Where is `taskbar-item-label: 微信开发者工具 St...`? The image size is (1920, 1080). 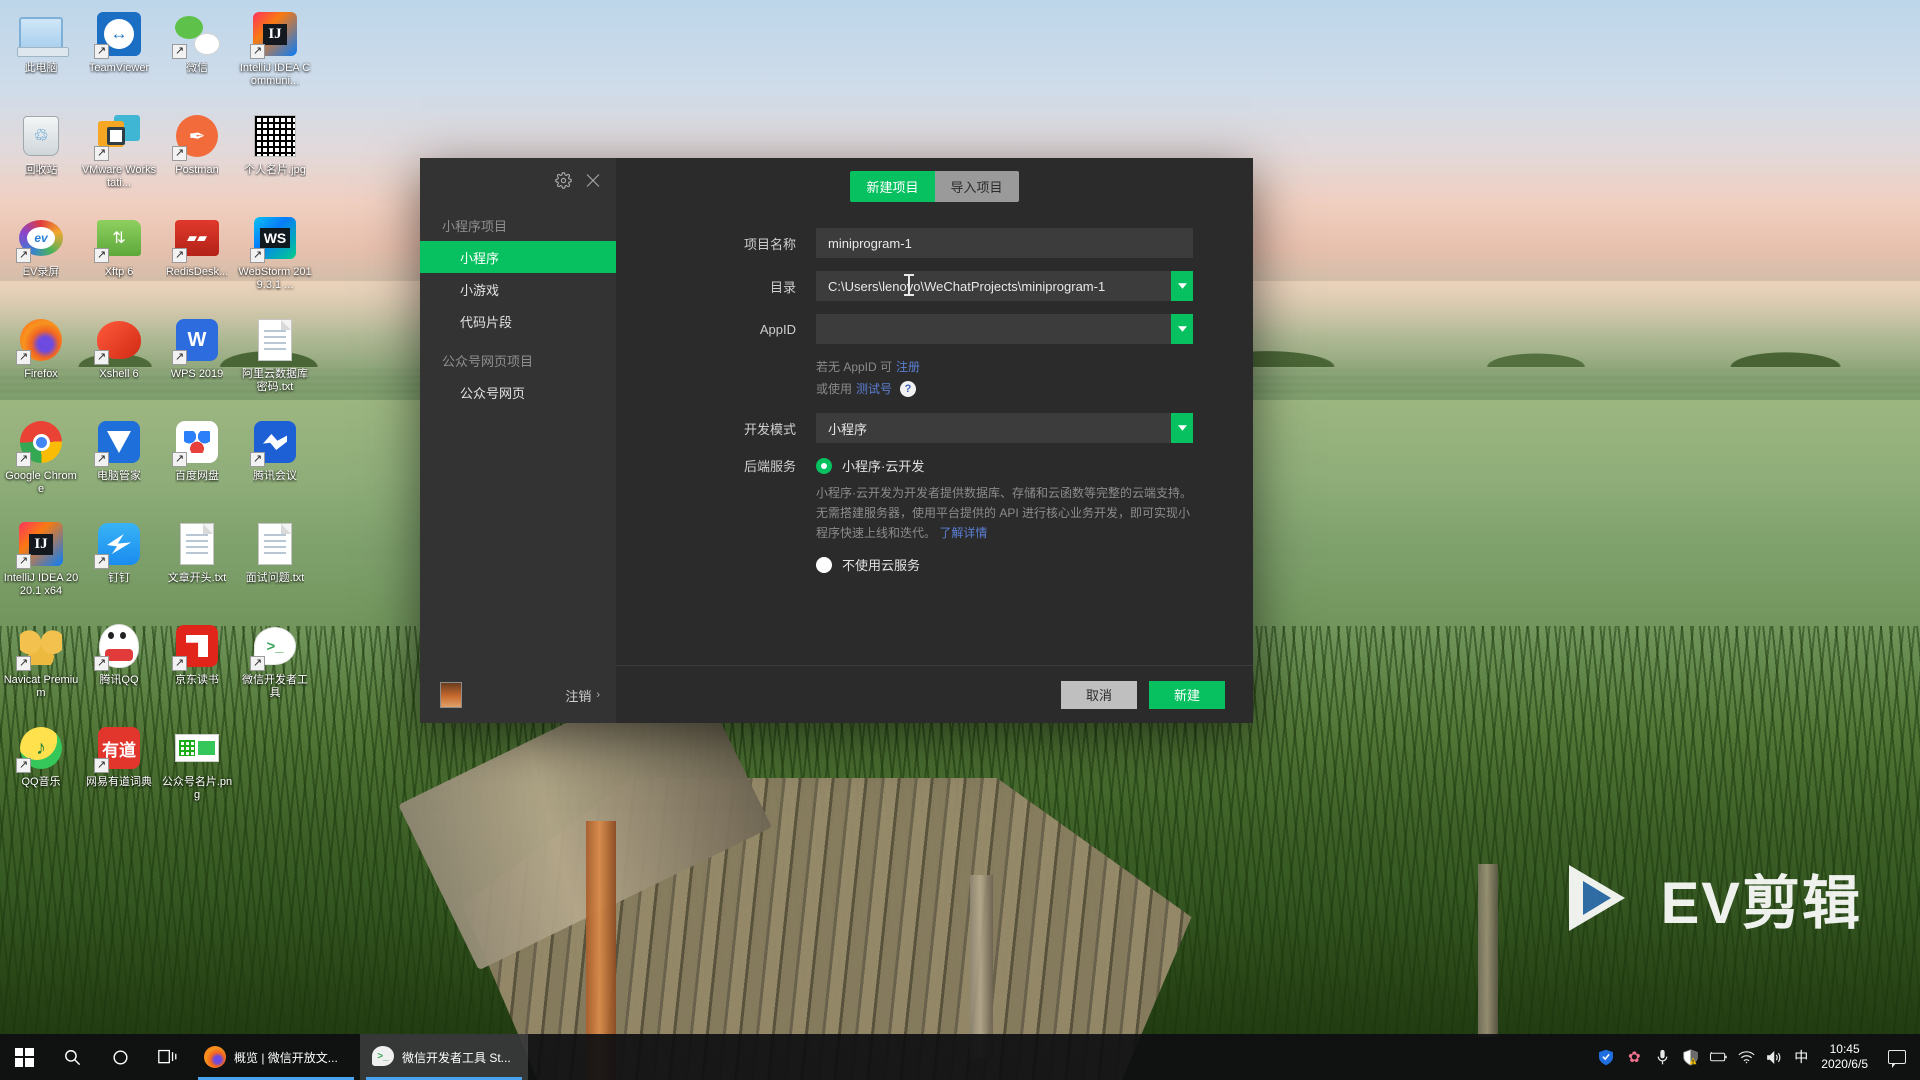 taskbar-item-label: 微信开发者工具 St... is located at coordinates (456, 1057).